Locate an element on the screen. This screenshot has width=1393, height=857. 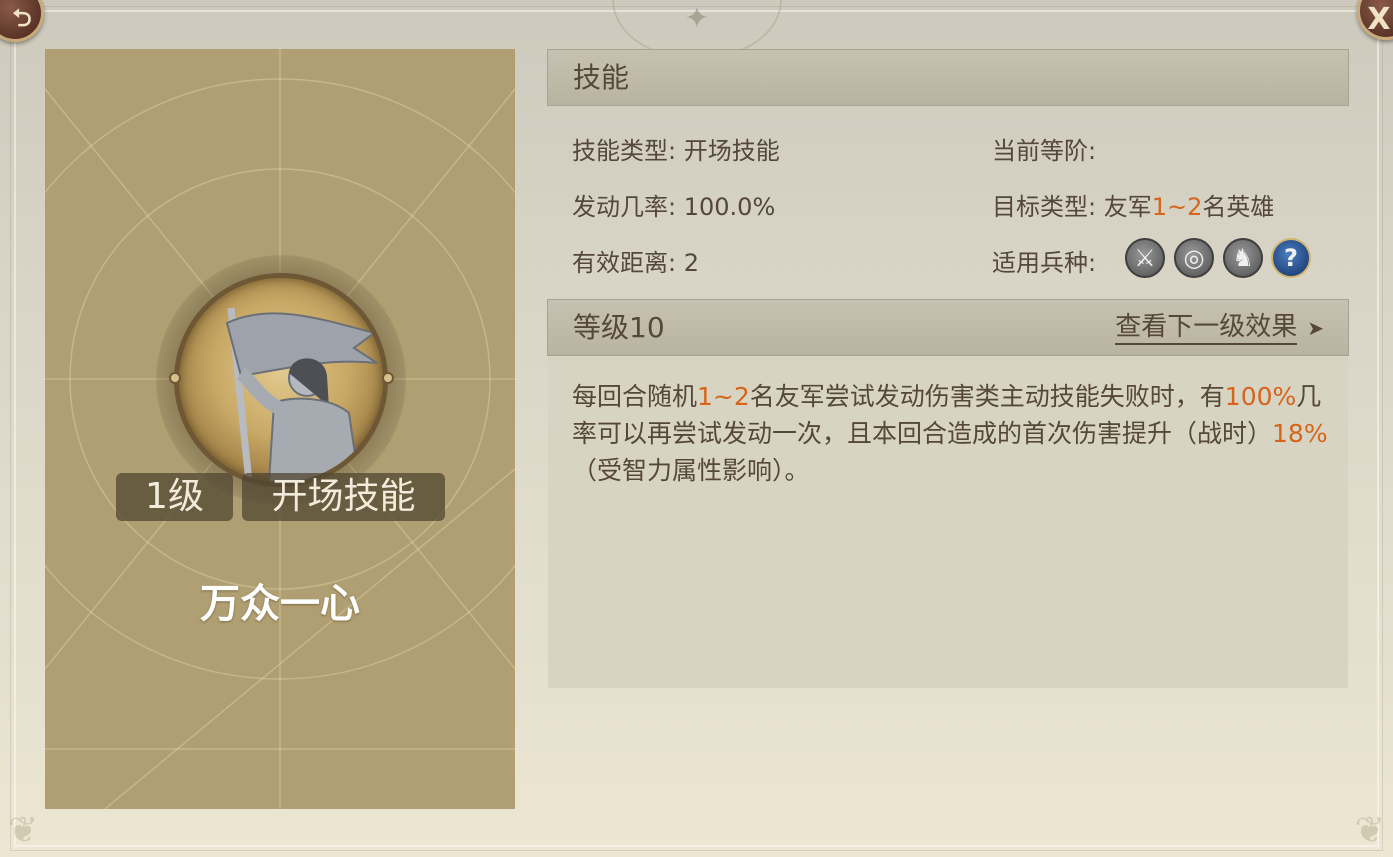
troop-type-row: 适用兵种: is located at coordinates (1044, 260).